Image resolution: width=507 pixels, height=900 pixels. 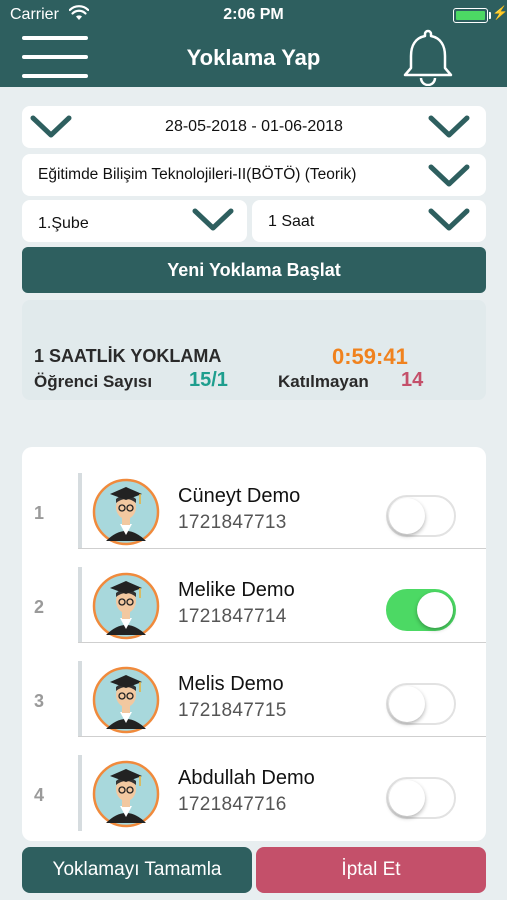 What do you see at coordinates (470, 15) in the screenshot?
I see `battery-icon` at bounding box center [470, 15].